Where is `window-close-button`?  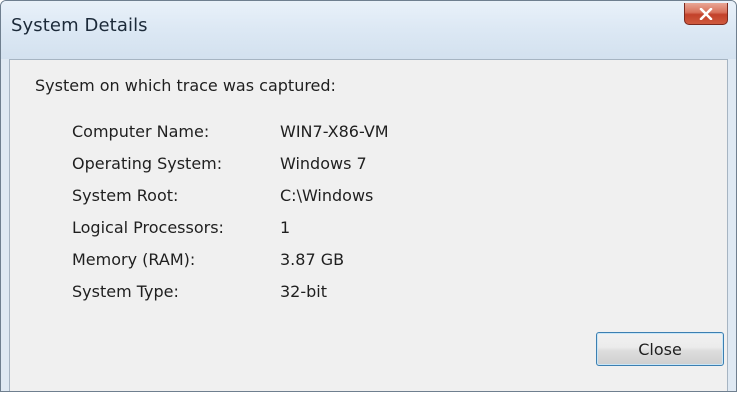 window-close-button is located at coordinates (706, 14).